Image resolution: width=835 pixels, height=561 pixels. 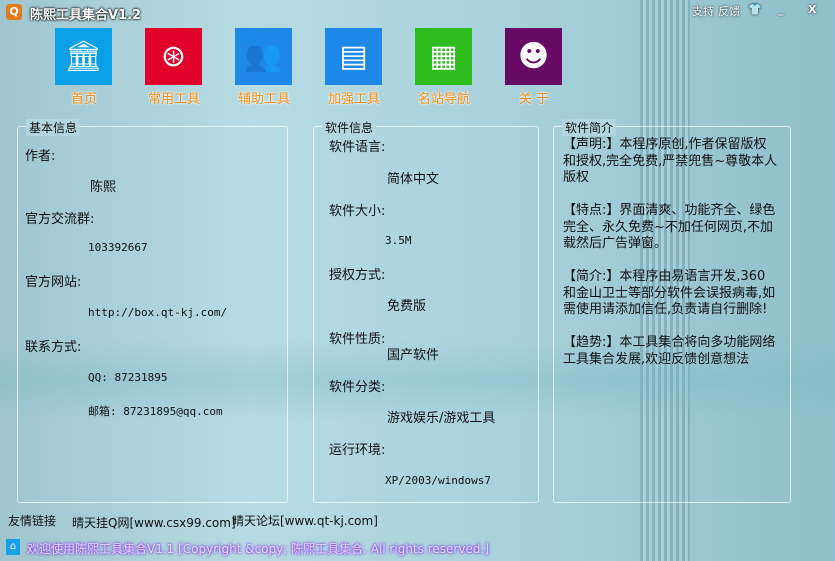 What do you see at coordinates (413, 355) in the screenshot?
I see `nature-value: 国产软件` at bounding box center [413, 355].